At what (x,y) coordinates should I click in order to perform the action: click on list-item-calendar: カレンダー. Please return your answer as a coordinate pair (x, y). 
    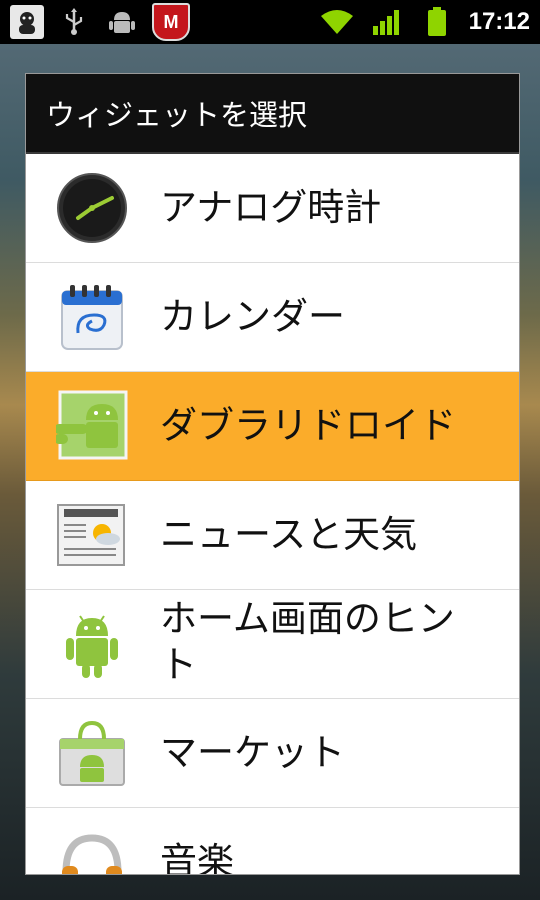
    Looking at the image, I should click on (272, 317).